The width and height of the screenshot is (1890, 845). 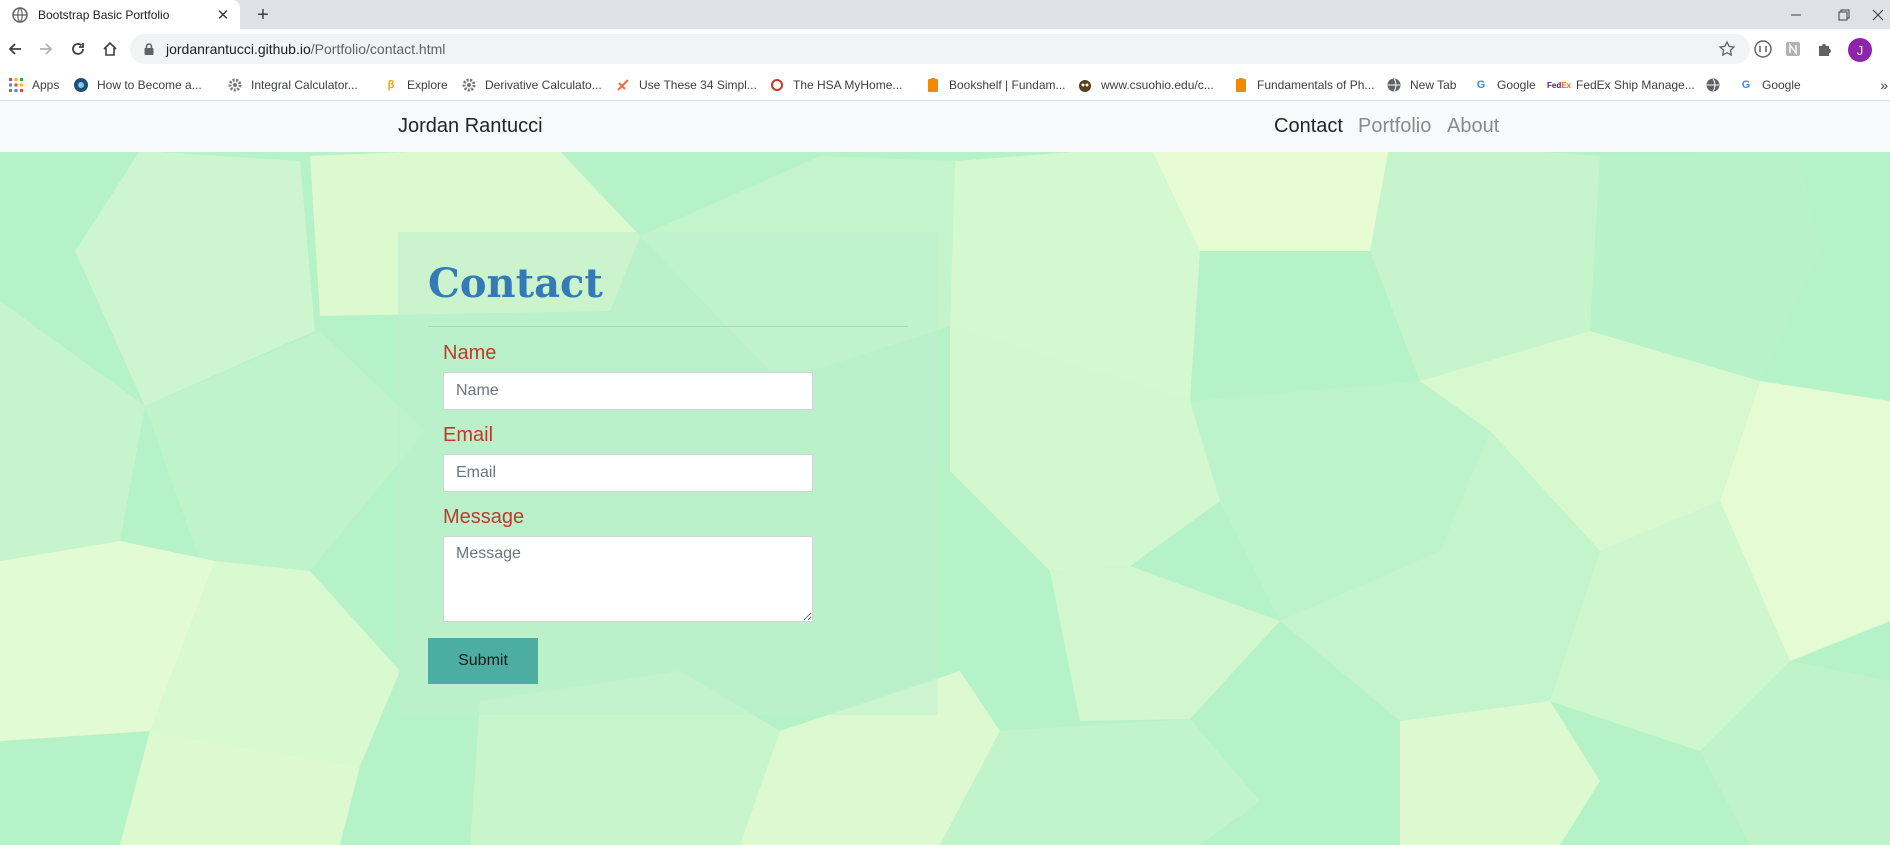 I want to click on browser-tab: Bootstrap Basic Portfolio ✕, so click(x=120, y=14).